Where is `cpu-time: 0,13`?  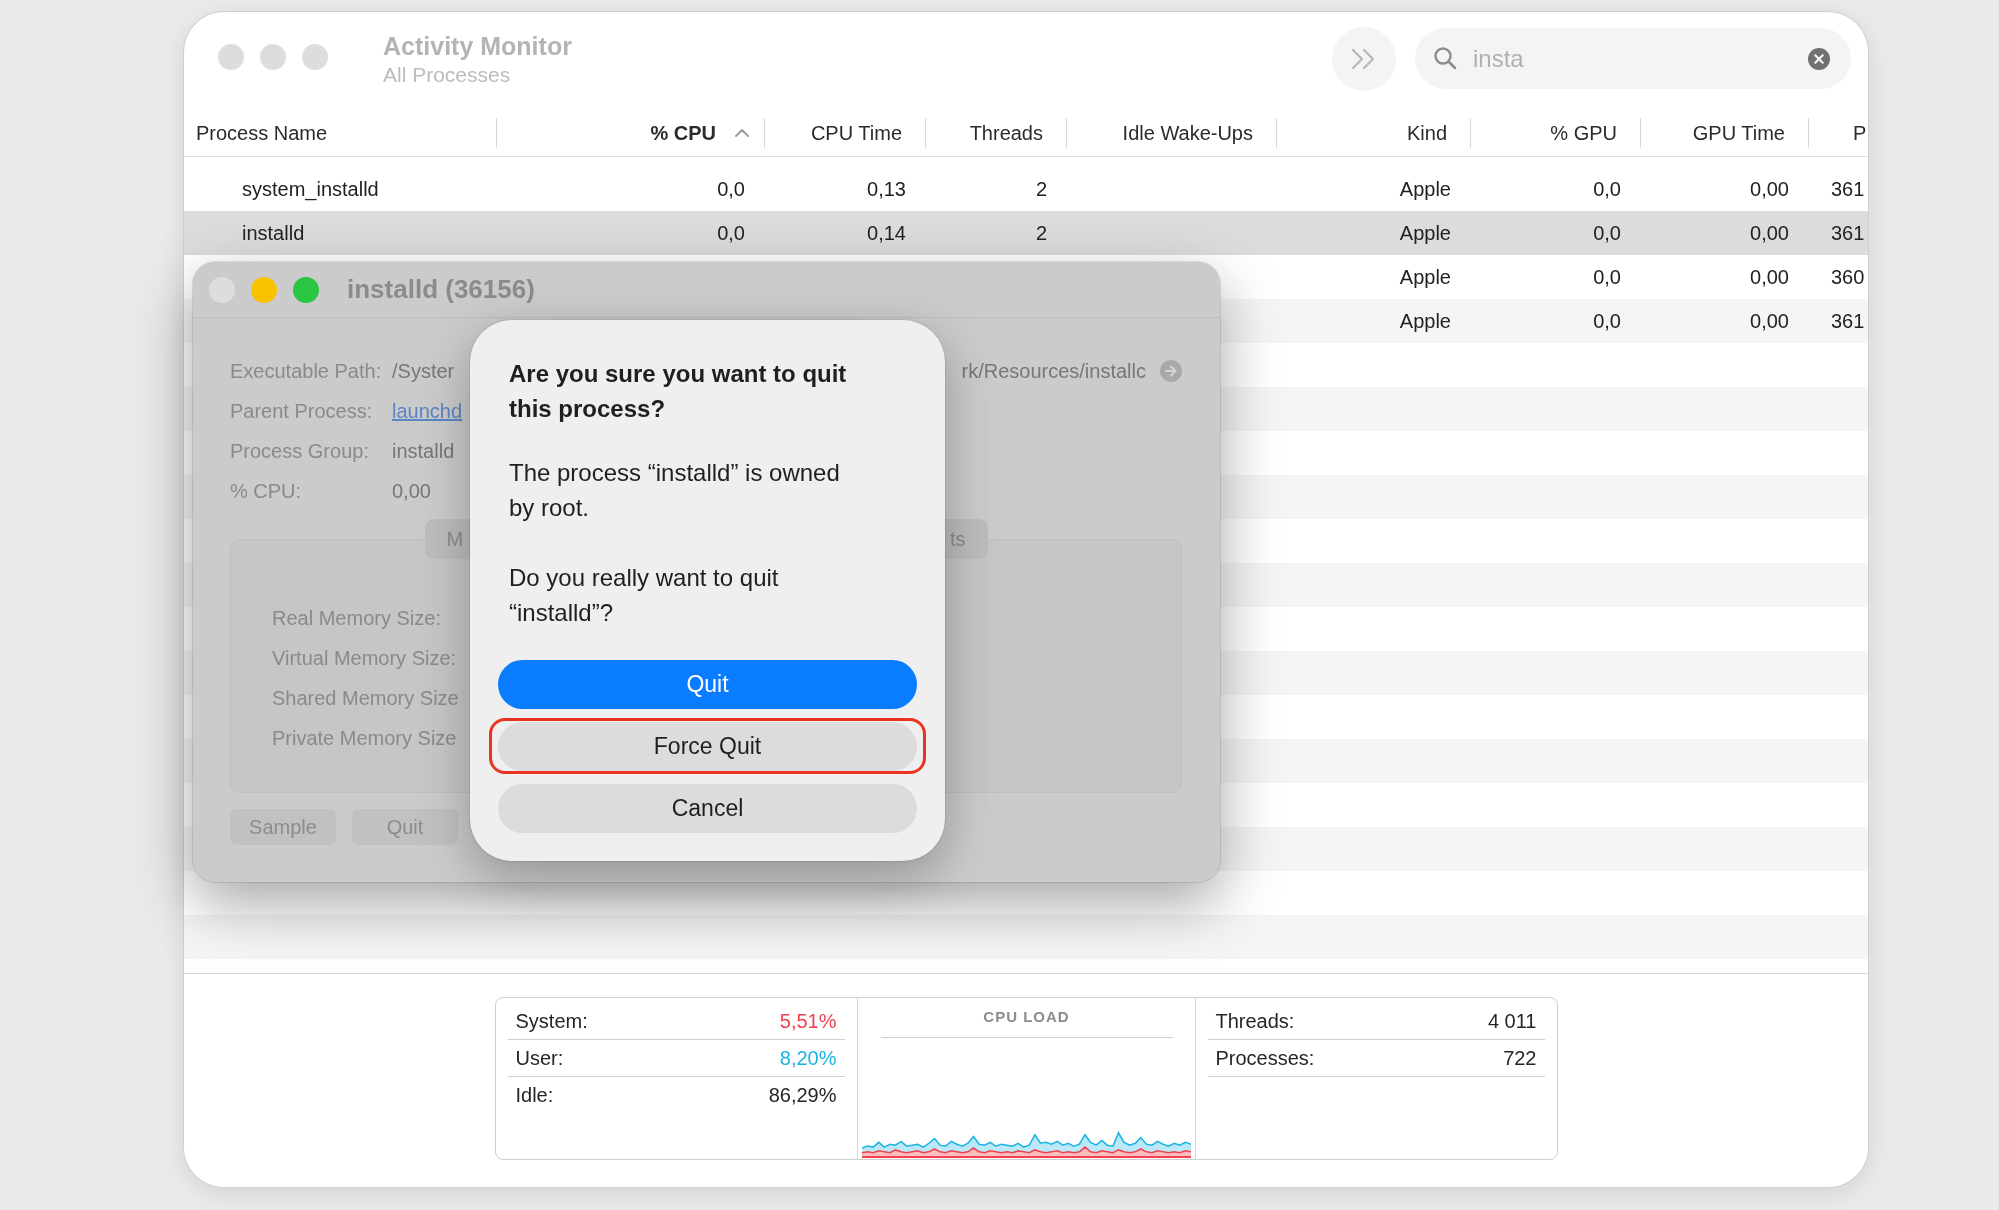 cpu-time: 0,13 is located at coordinates (886, 188).